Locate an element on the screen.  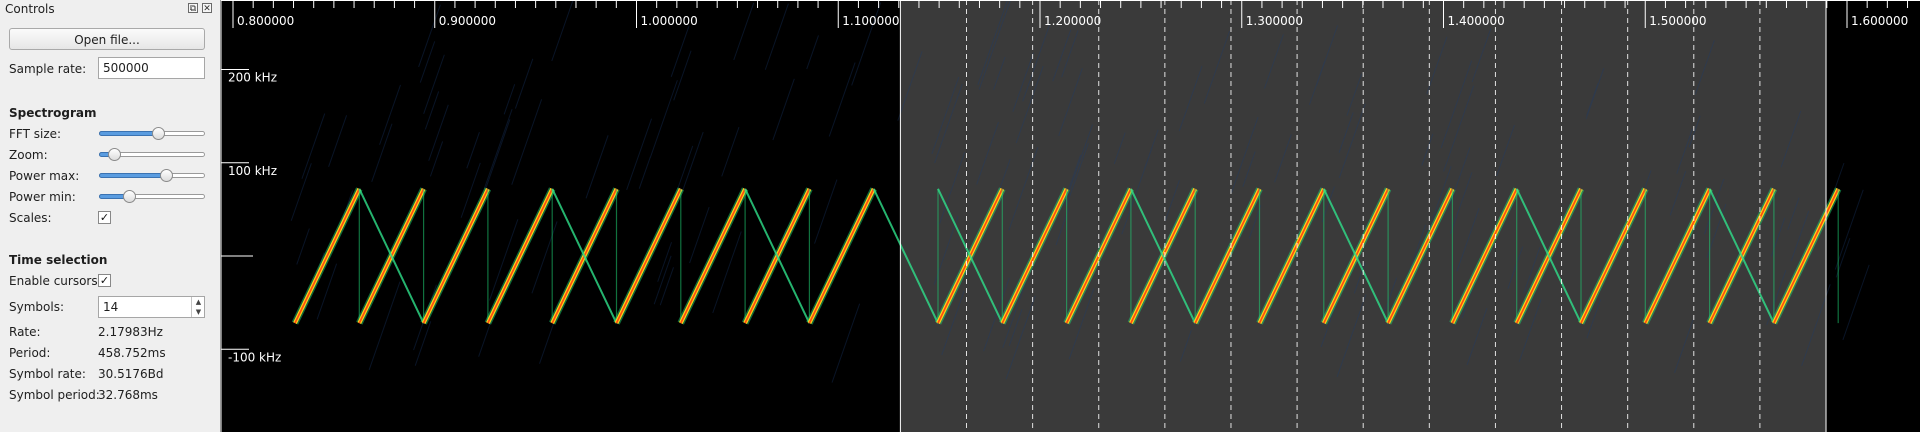
period-value: 458.752ms is located at coordinates (132, 353).